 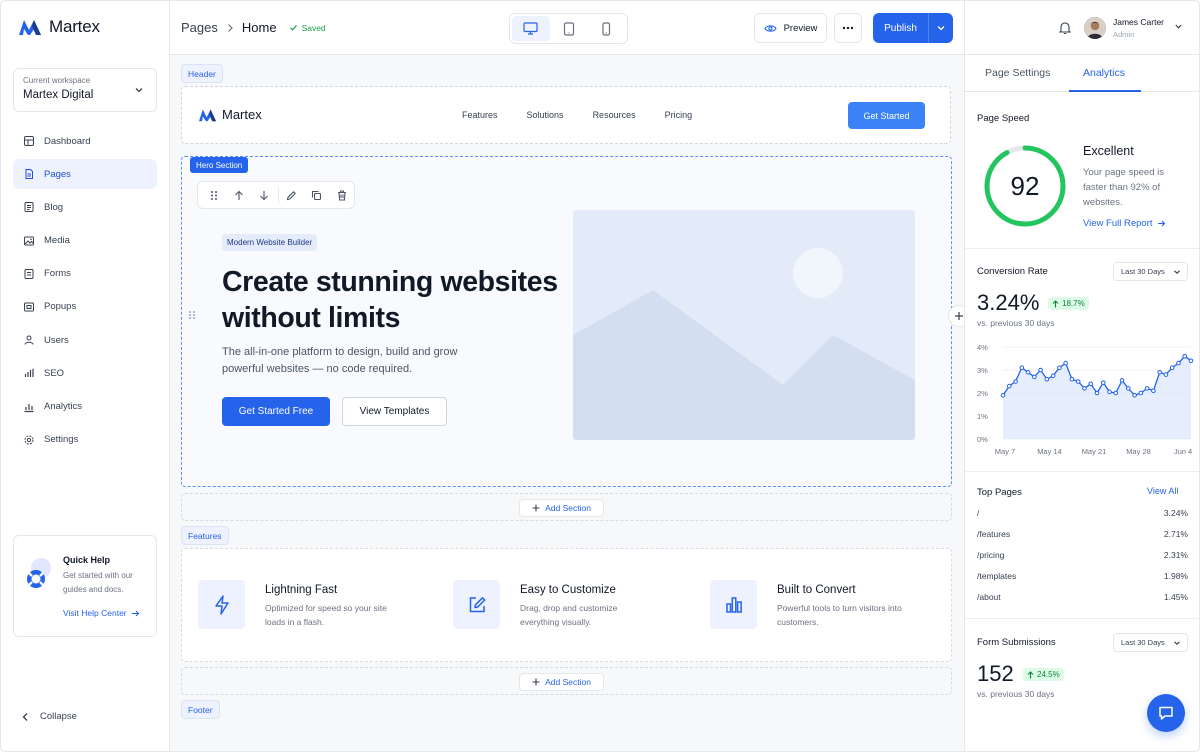 What do you see at coordinates (536, 508) in the screenshot?
I see `plus-icon` at bounding box center [536, 508].